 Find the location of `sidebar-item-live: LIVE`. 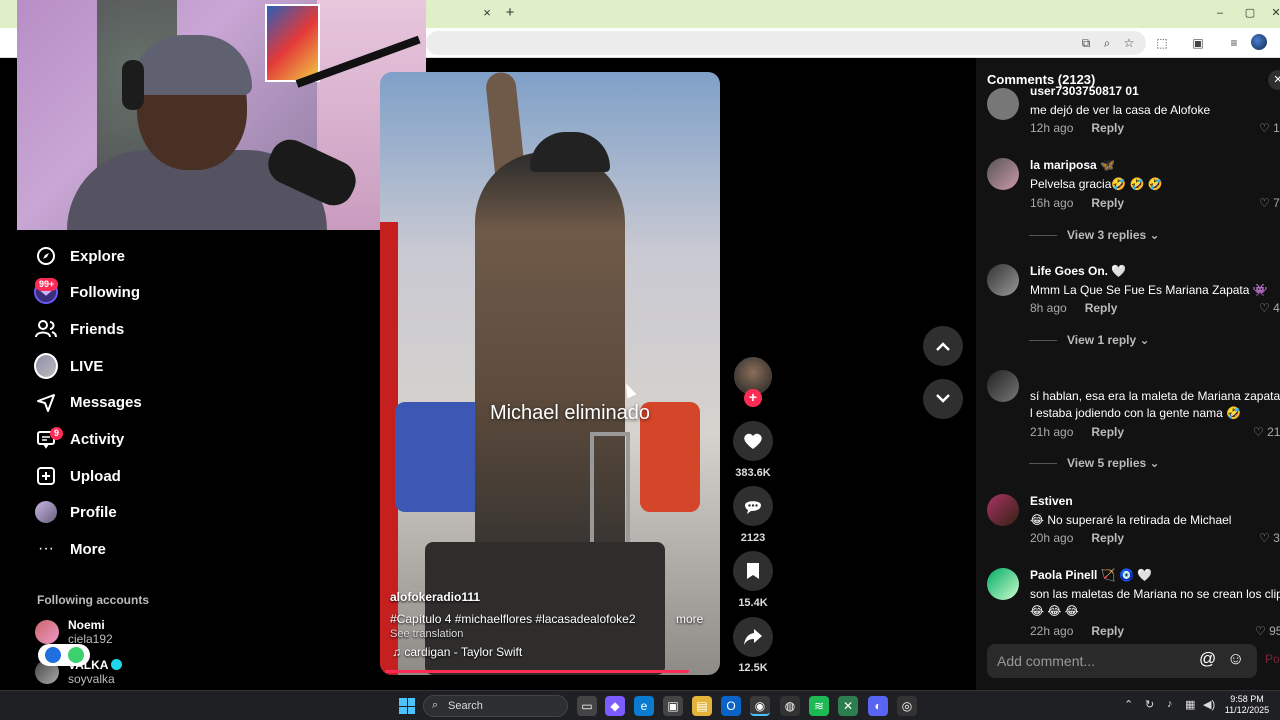

sidebar-item-live: LIVE is located at coordinates (68, 366).